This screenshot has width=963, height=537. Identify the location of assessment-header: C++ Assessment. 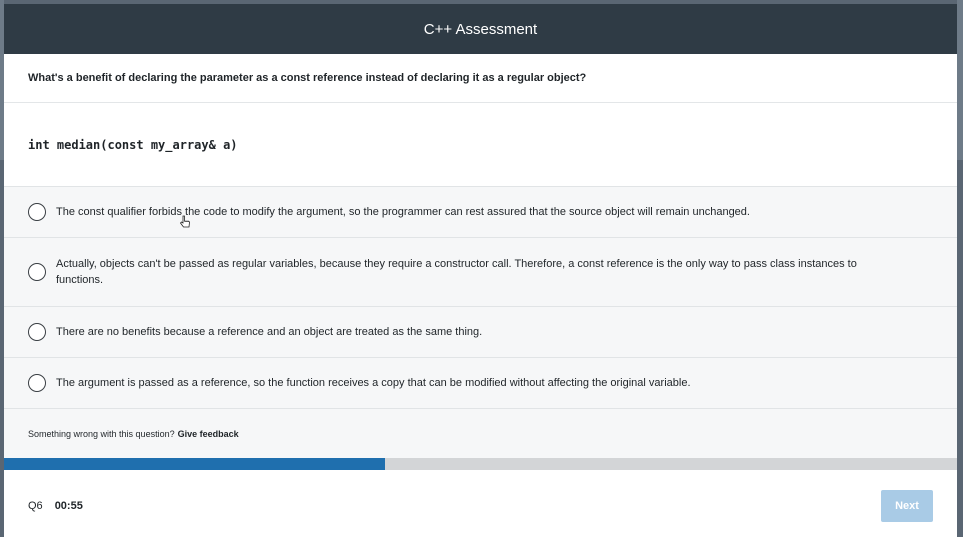
(480, 29).